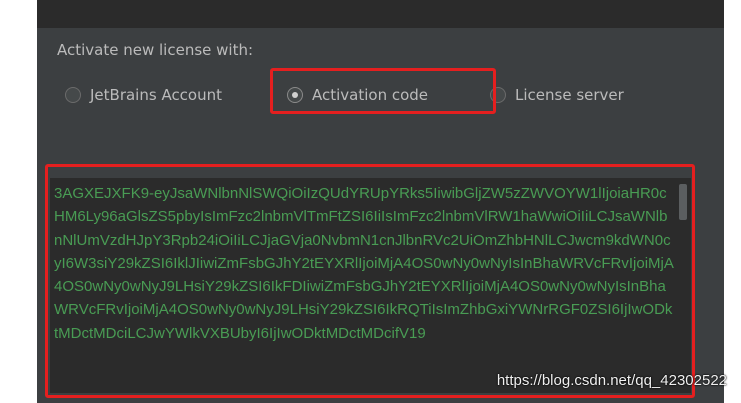  What do you see at coordinates (380, 14) in the screenshot?
I see `dialog-top-strip` at bounding box center [380, 14].